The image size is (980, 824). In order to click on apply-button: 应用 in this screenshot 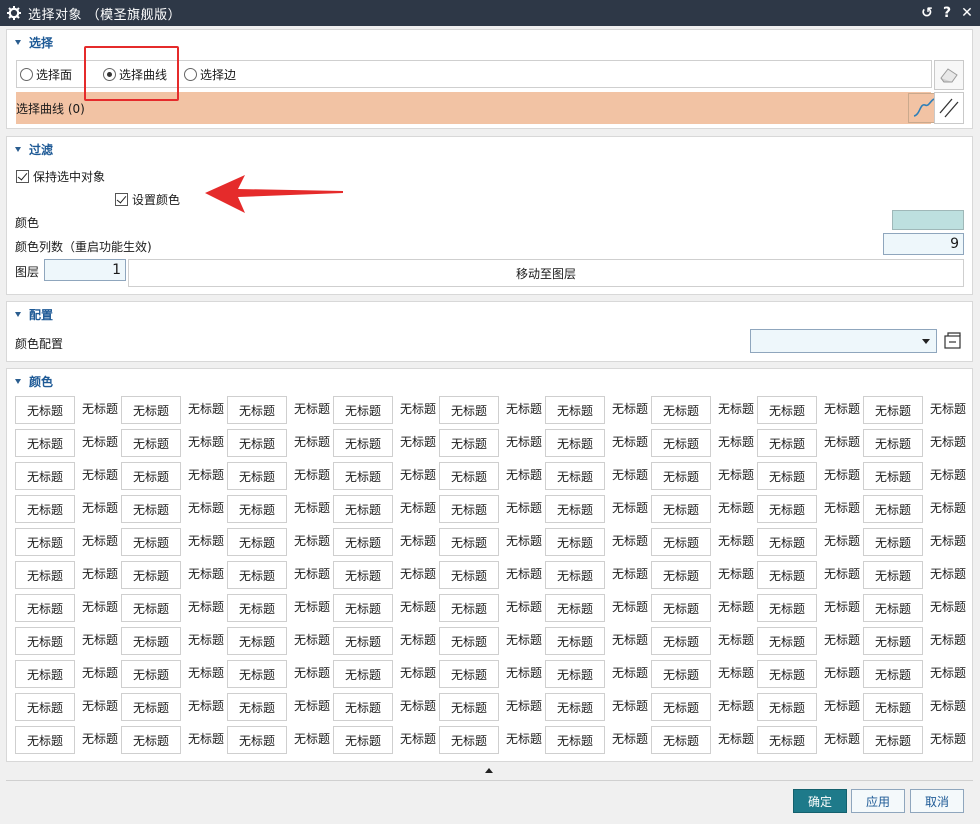, I will do `click(878, 801)`.